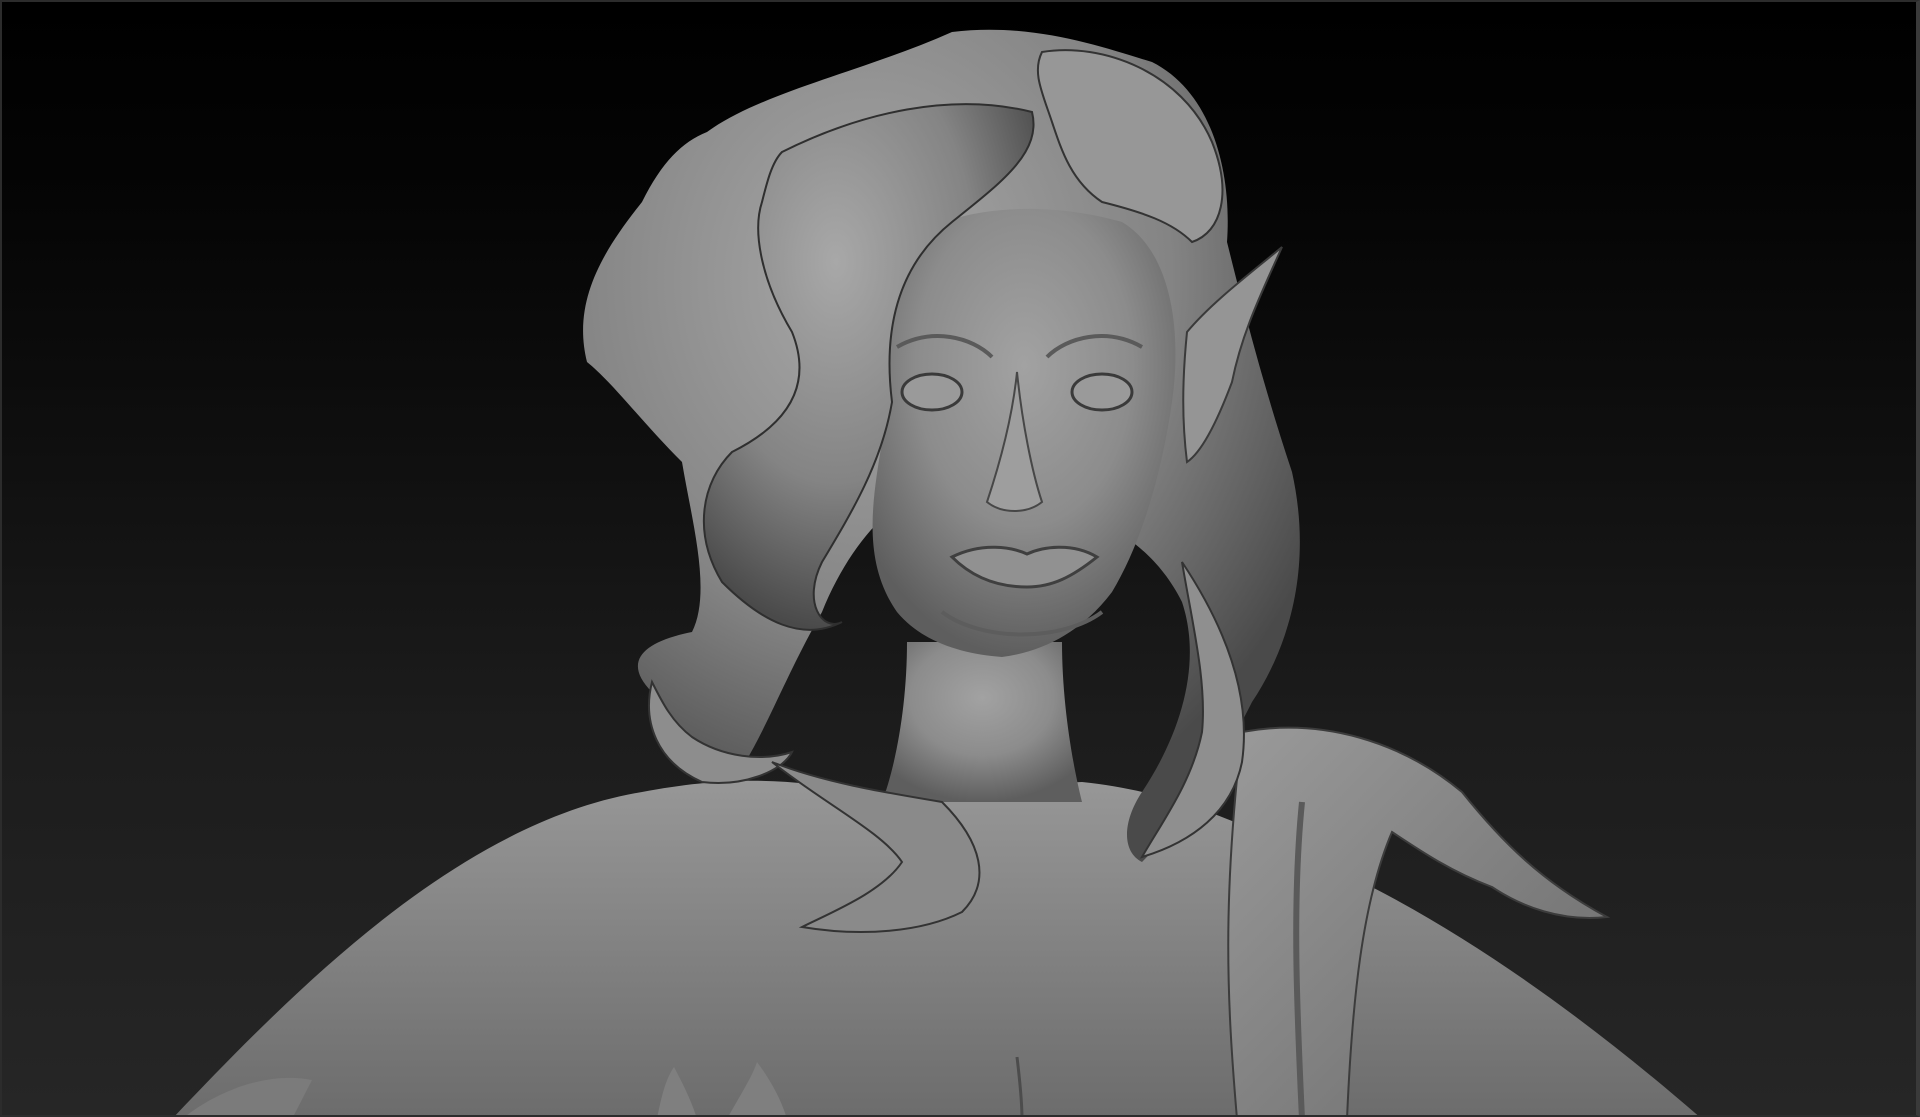 The height and width of the screenshot is (1117, 1920). What do you see at coordinates (982, 722) in the screenshot?
I see `model-neck` at bounding box center [982, 722].